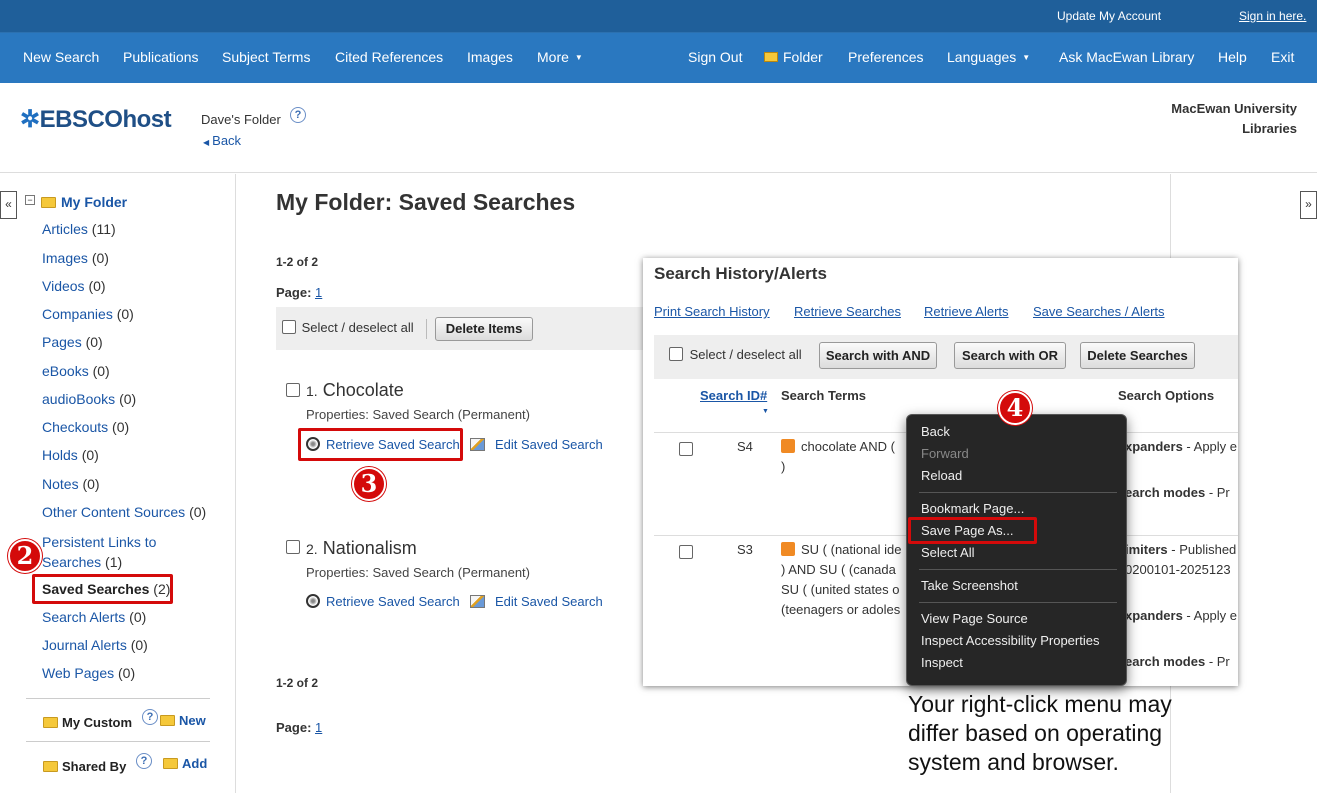 The width and height of the screenshot is (1317, 793). What do you see at coordinates (266, 57) in the screenshot?
I see `nav-subject-terms: Subject Terms` at bounding box center [266, 57].